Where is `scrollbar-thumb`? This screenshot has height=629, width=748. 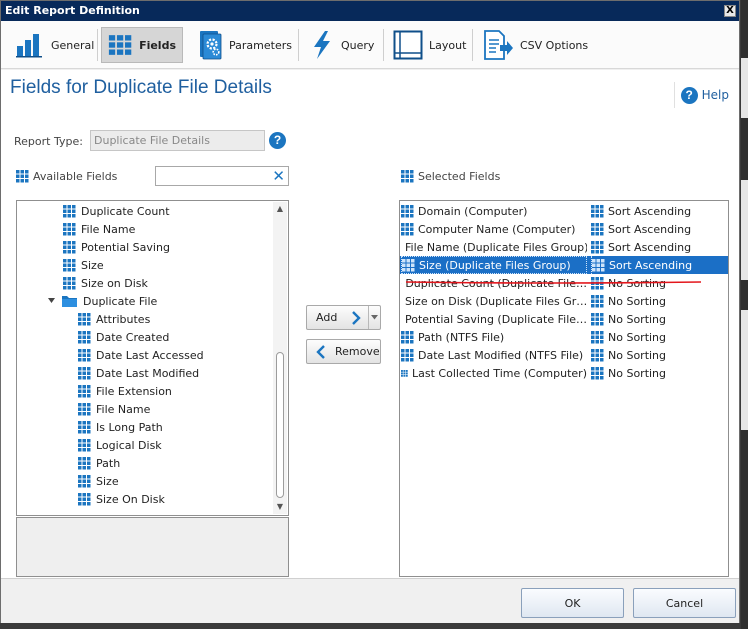 scrollbar-thumb is located at coordinates (280, 425).